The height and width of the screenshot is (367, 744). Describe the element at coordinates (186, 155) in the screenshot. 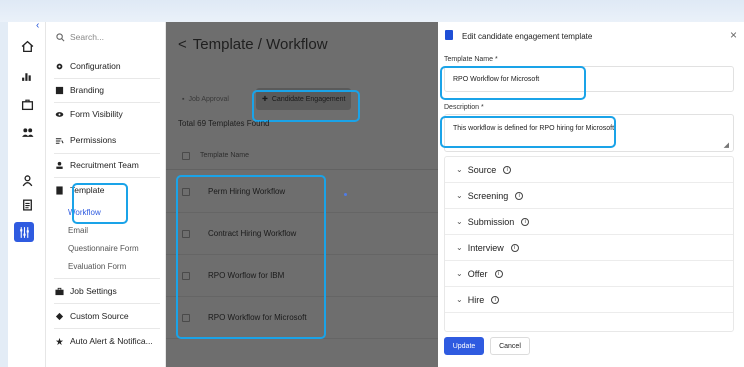

I see `select-all-checkbox` at that location.